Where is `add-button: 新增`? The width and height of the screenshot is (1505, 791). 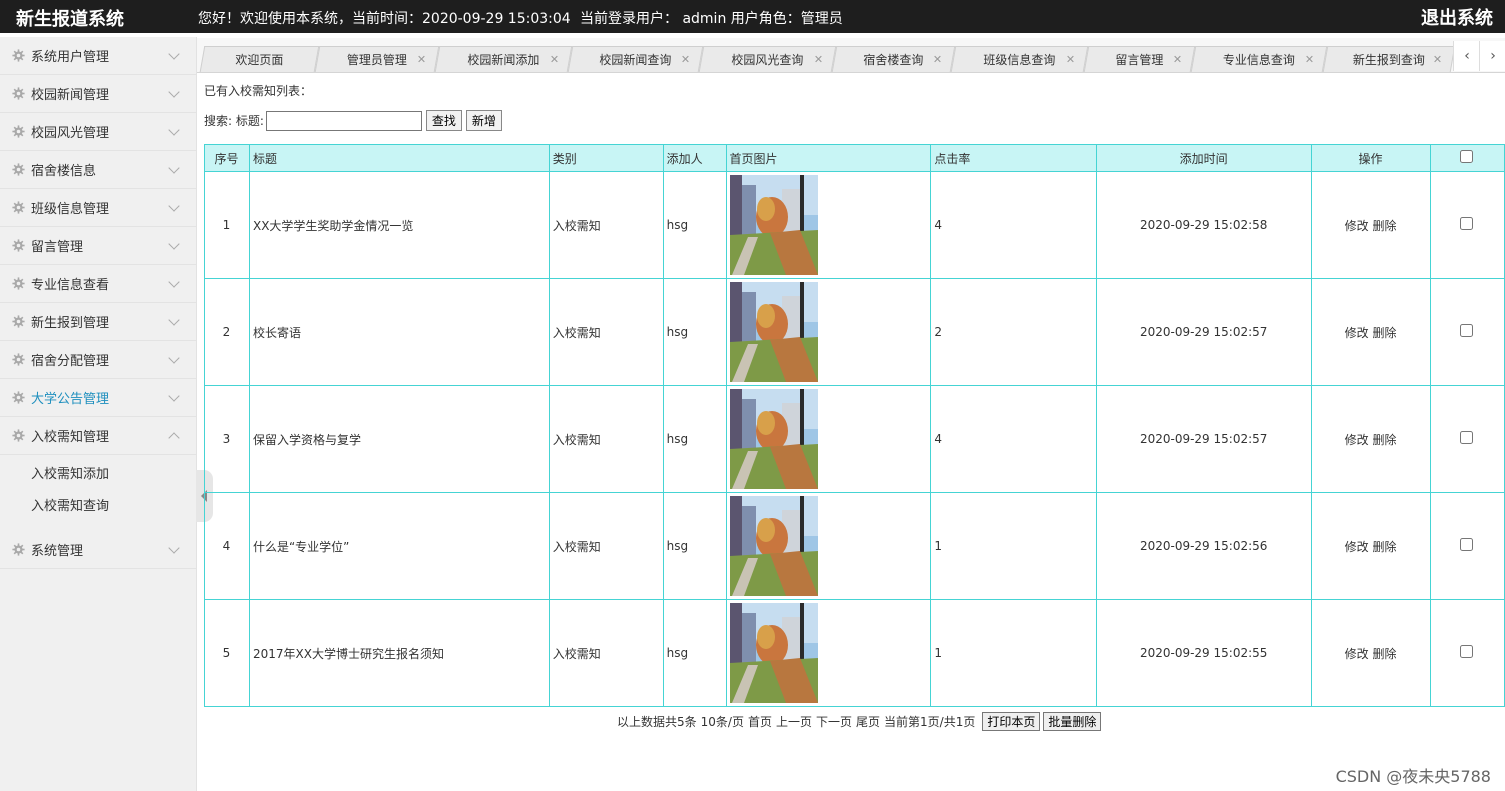
add-button: 新增 is located at coordinates (483, 120).